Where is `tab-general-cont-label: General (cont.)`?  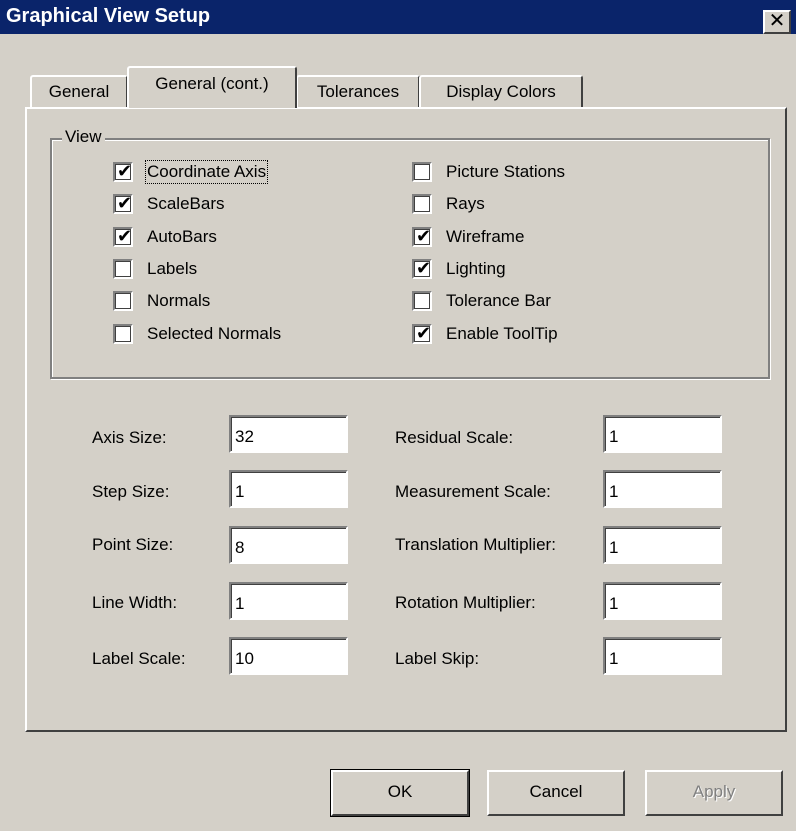 tab-general-cont-label: General (cont.) is located at coordinates (212, 83).